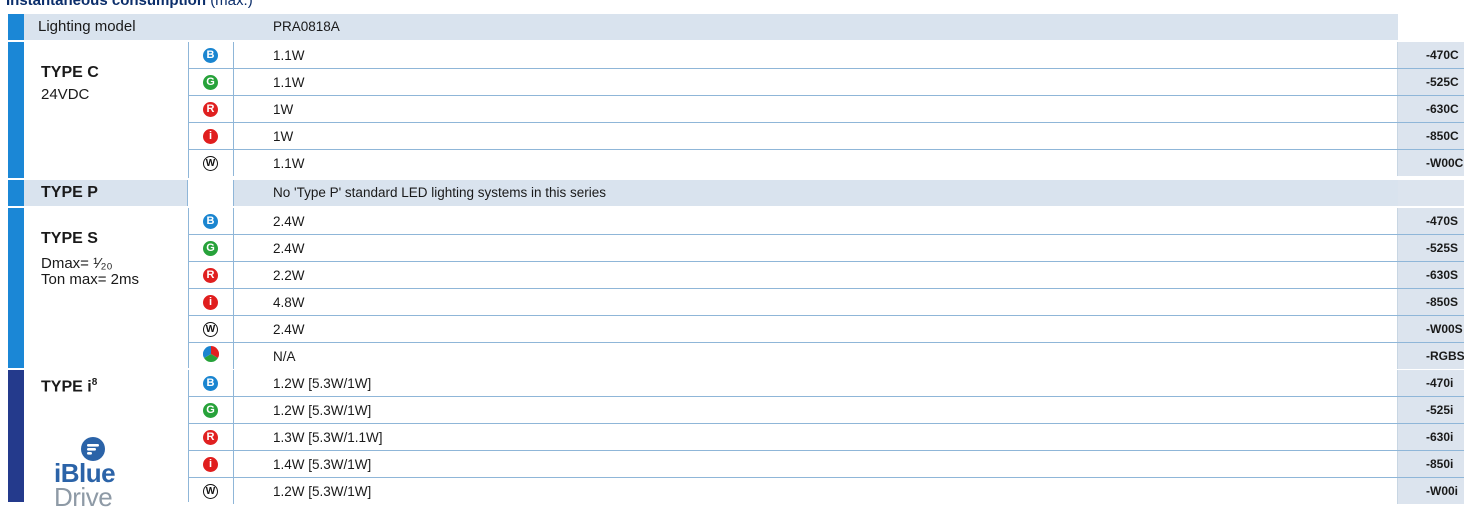 This screenshot has height=513, width=1464. I want to click on header-code-blank, so click(1431, 27).